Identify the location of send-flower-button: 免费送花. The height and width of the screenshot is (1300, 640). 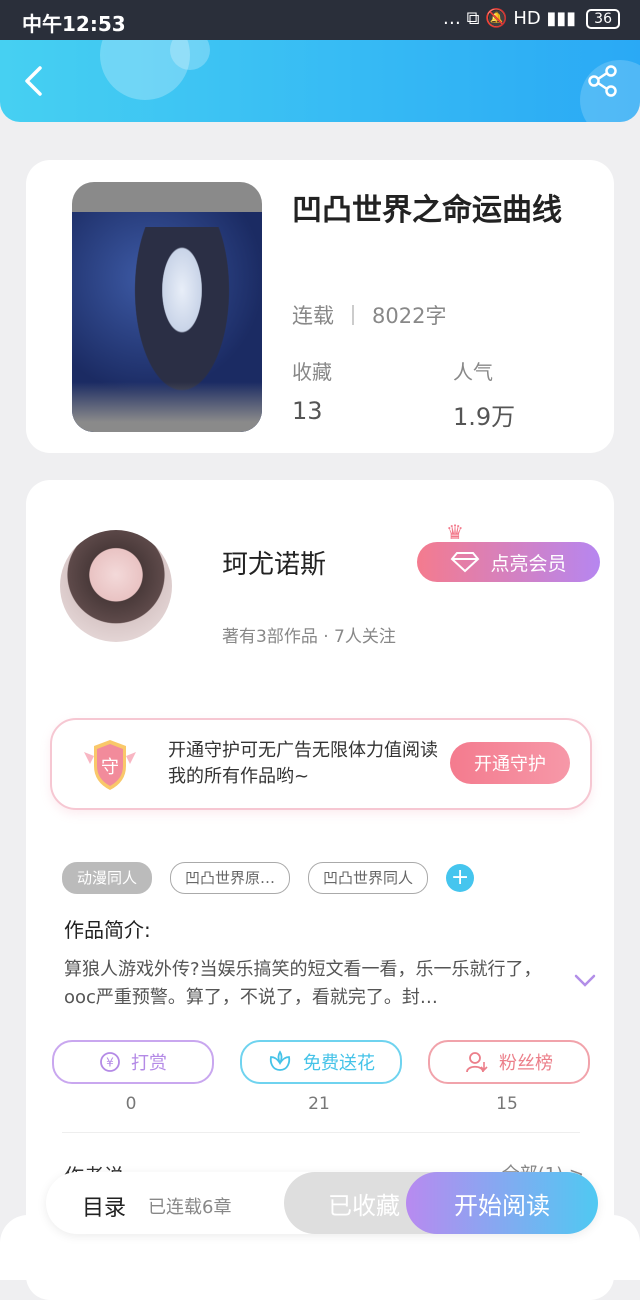
(321, 1062).